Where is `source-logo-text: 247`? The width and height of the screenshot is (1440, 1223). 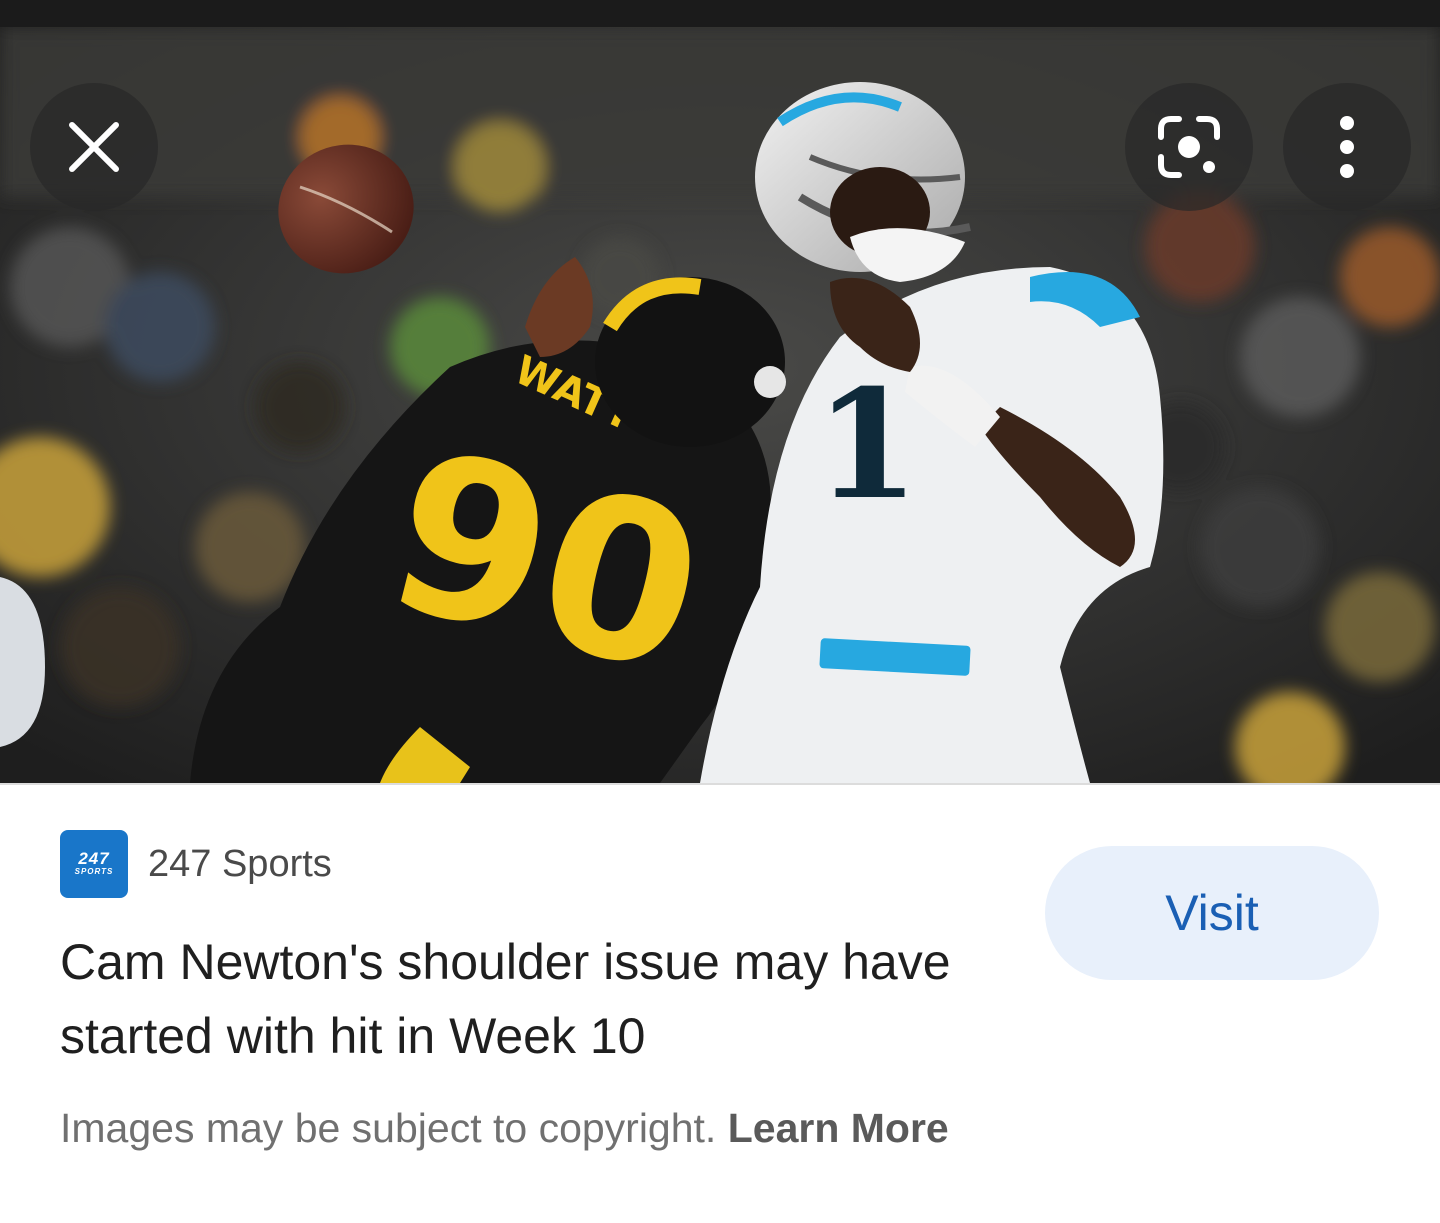
source-logo-text: 247 is located at coordinates (94, 858).